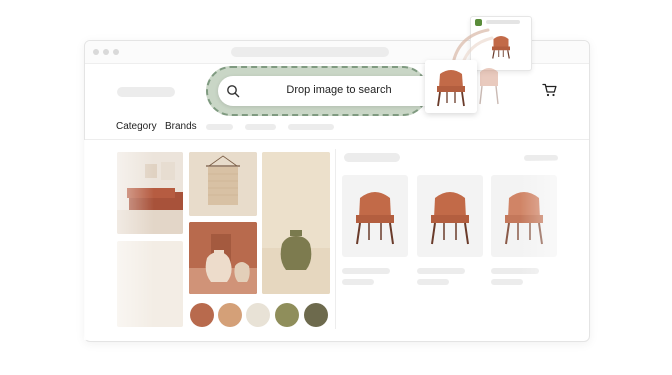 This screenshot has width=672, height=375. Describe the element at coordinates (451, 88) in the screenshot. I see `dragged-chair-image` at that location.